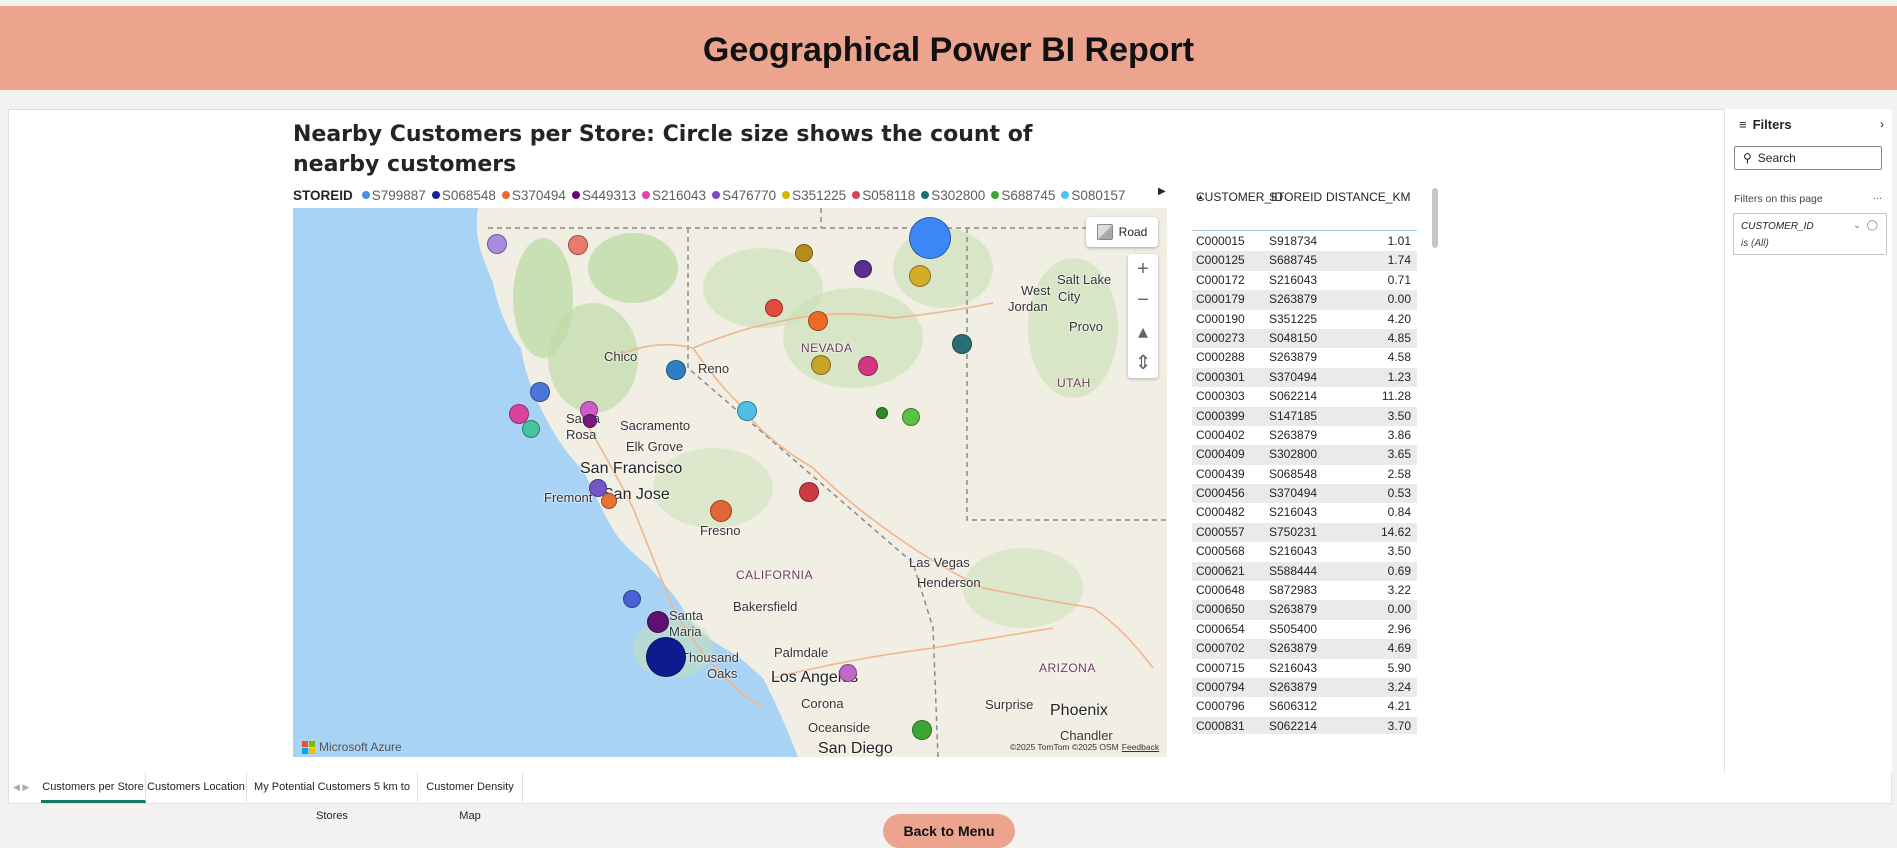  I want to click on column-header-storeid: STOREID, so click(1295, 197).